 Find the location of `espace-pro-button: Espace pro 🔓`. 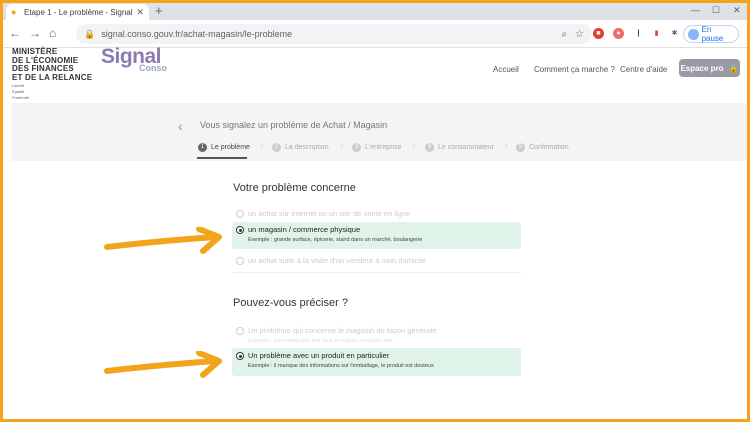

espace-pro-button: Espace pro 🔓 is located at coordinates (709, 68).